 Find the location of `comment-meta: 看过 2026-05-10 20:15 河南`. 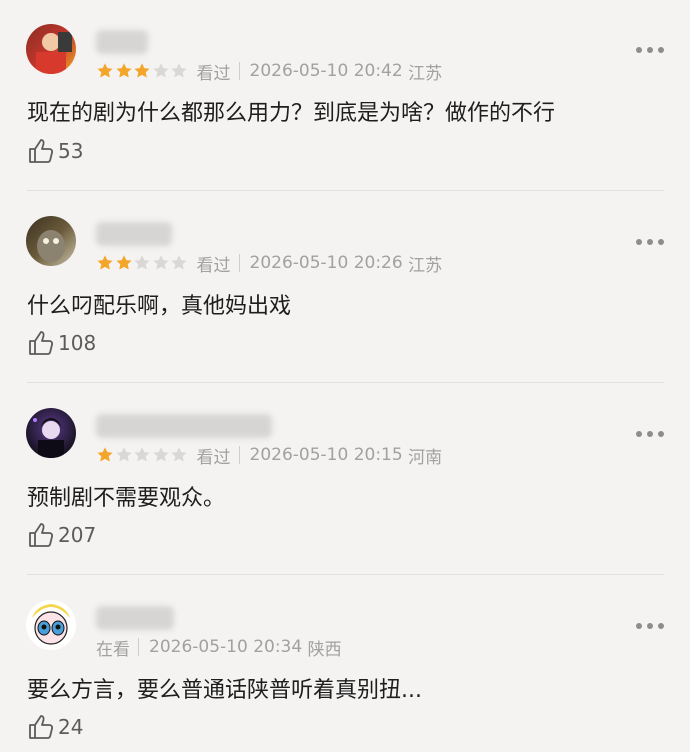

comment-meta: 看过 2026-05-10 20:15 河南 is located at coordinates (269, 455).